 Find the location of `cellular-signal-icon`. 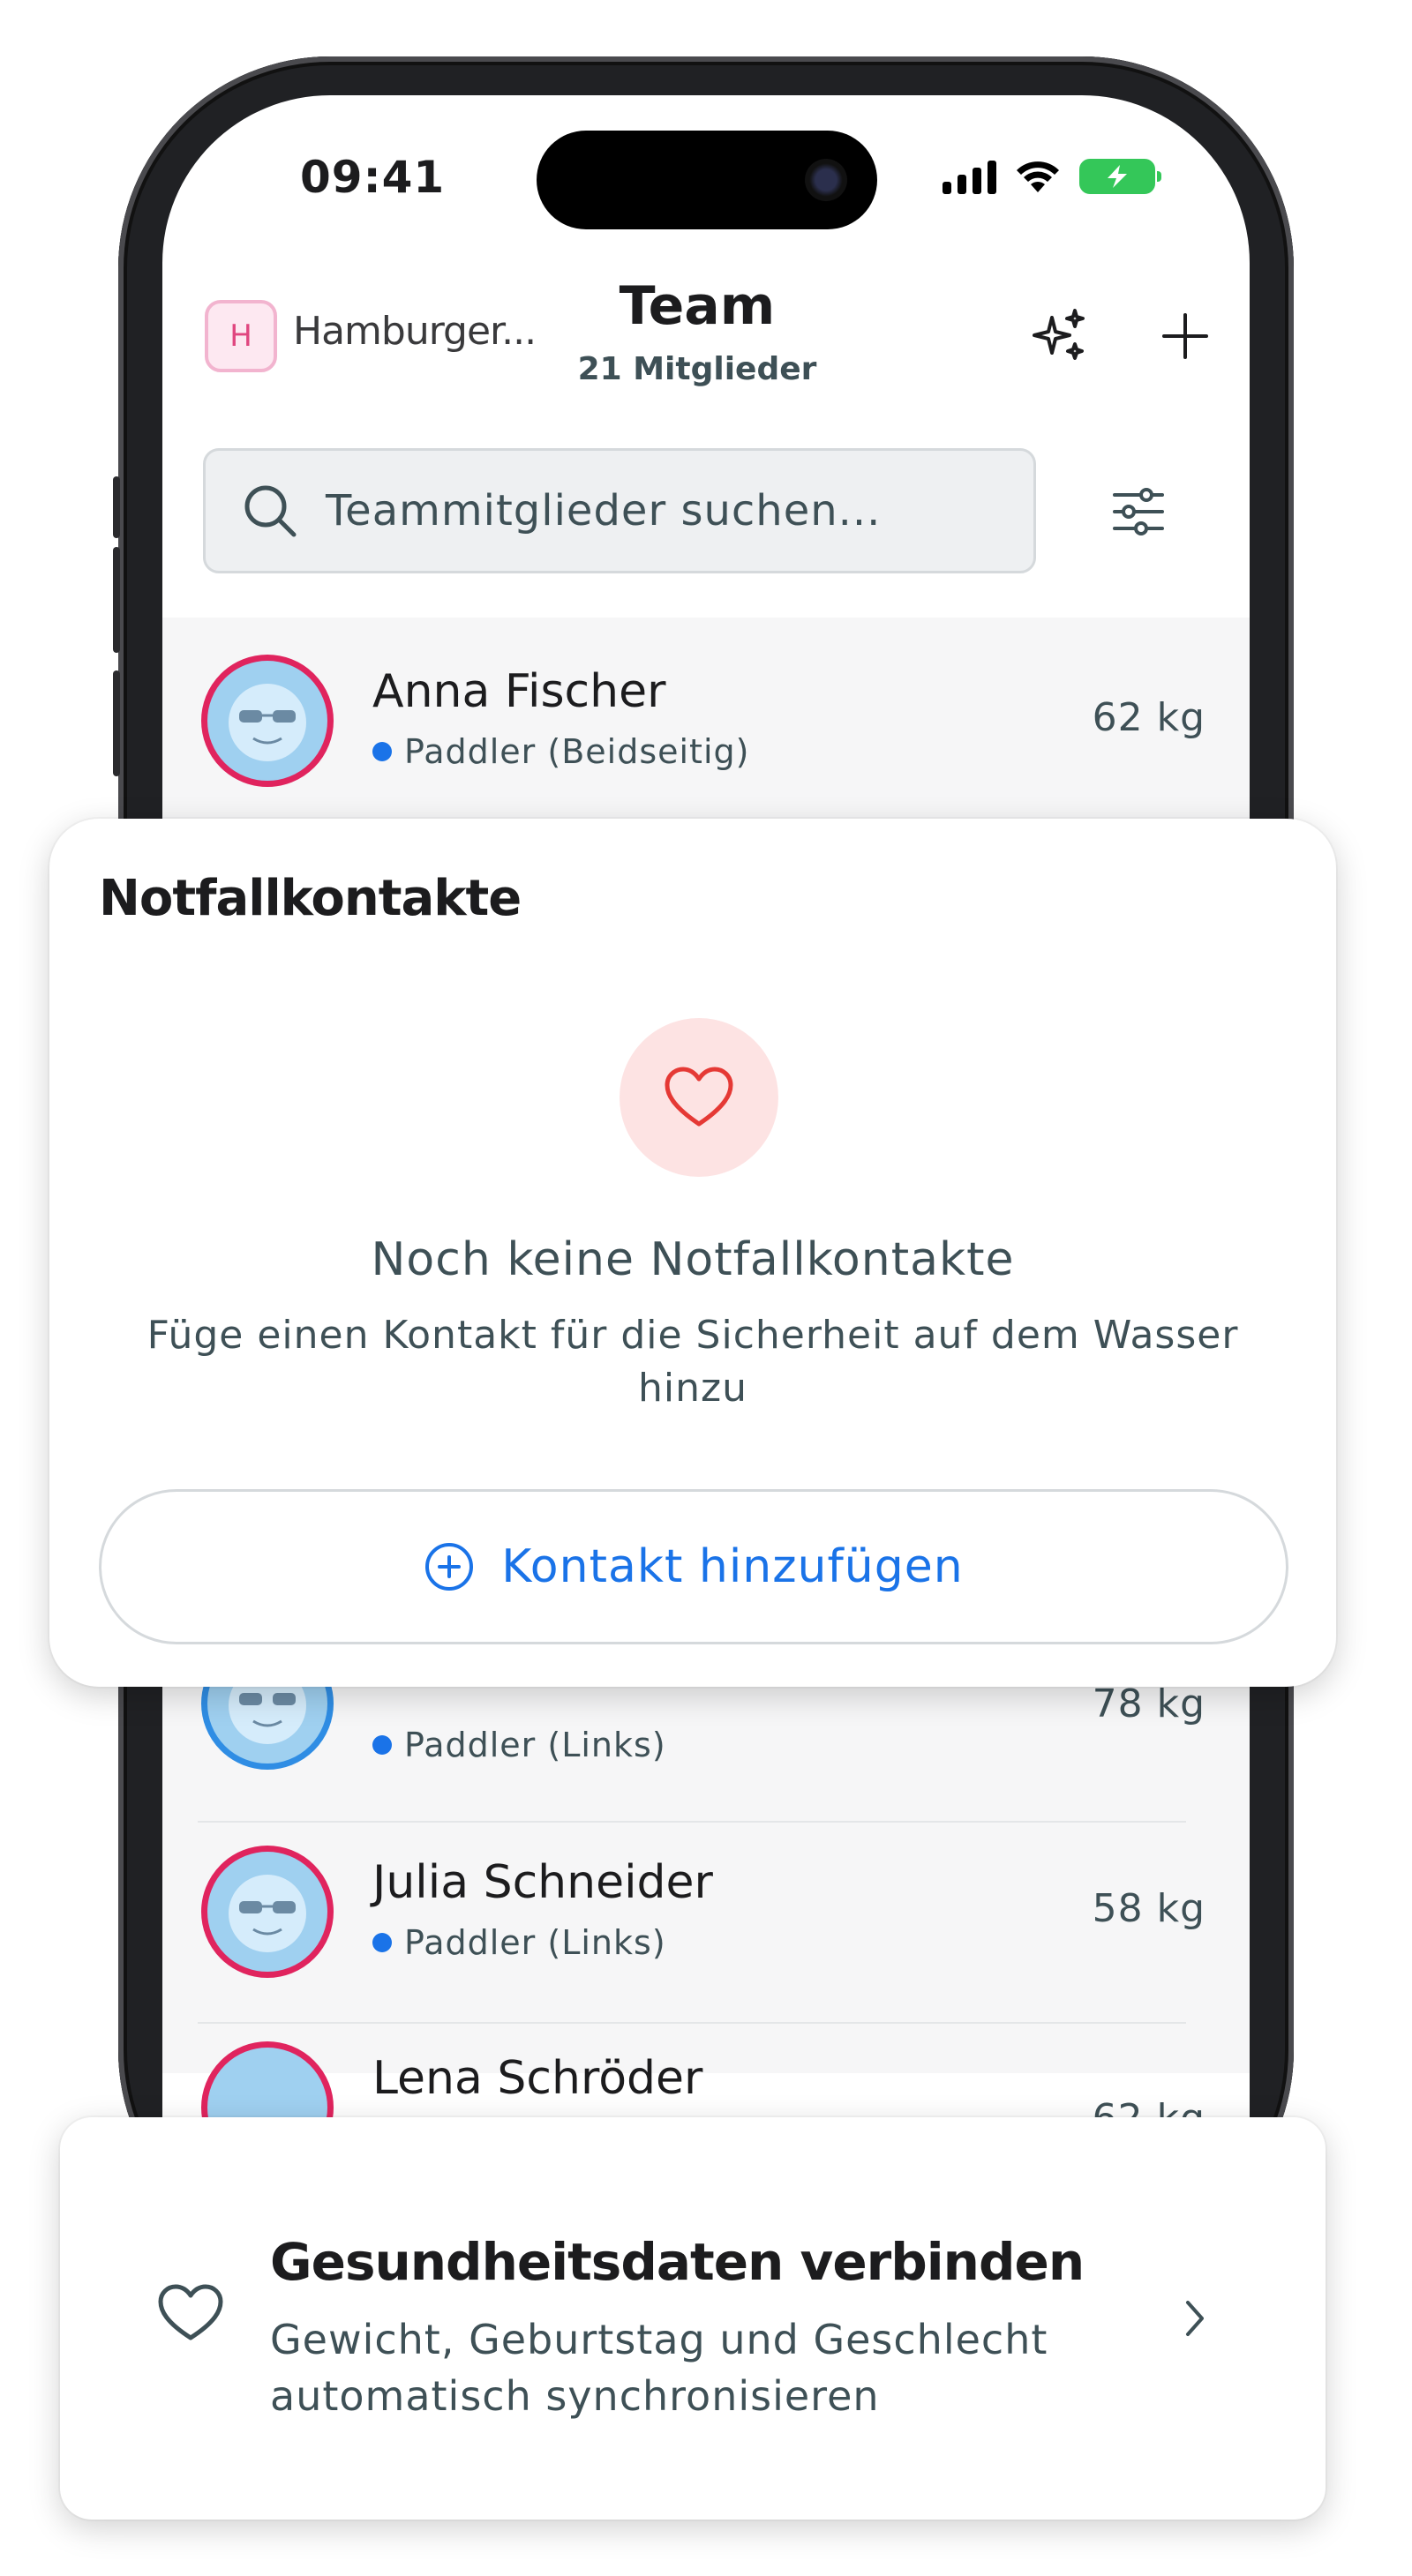

cellular-signal-icon is located at coordinates (969, 177).